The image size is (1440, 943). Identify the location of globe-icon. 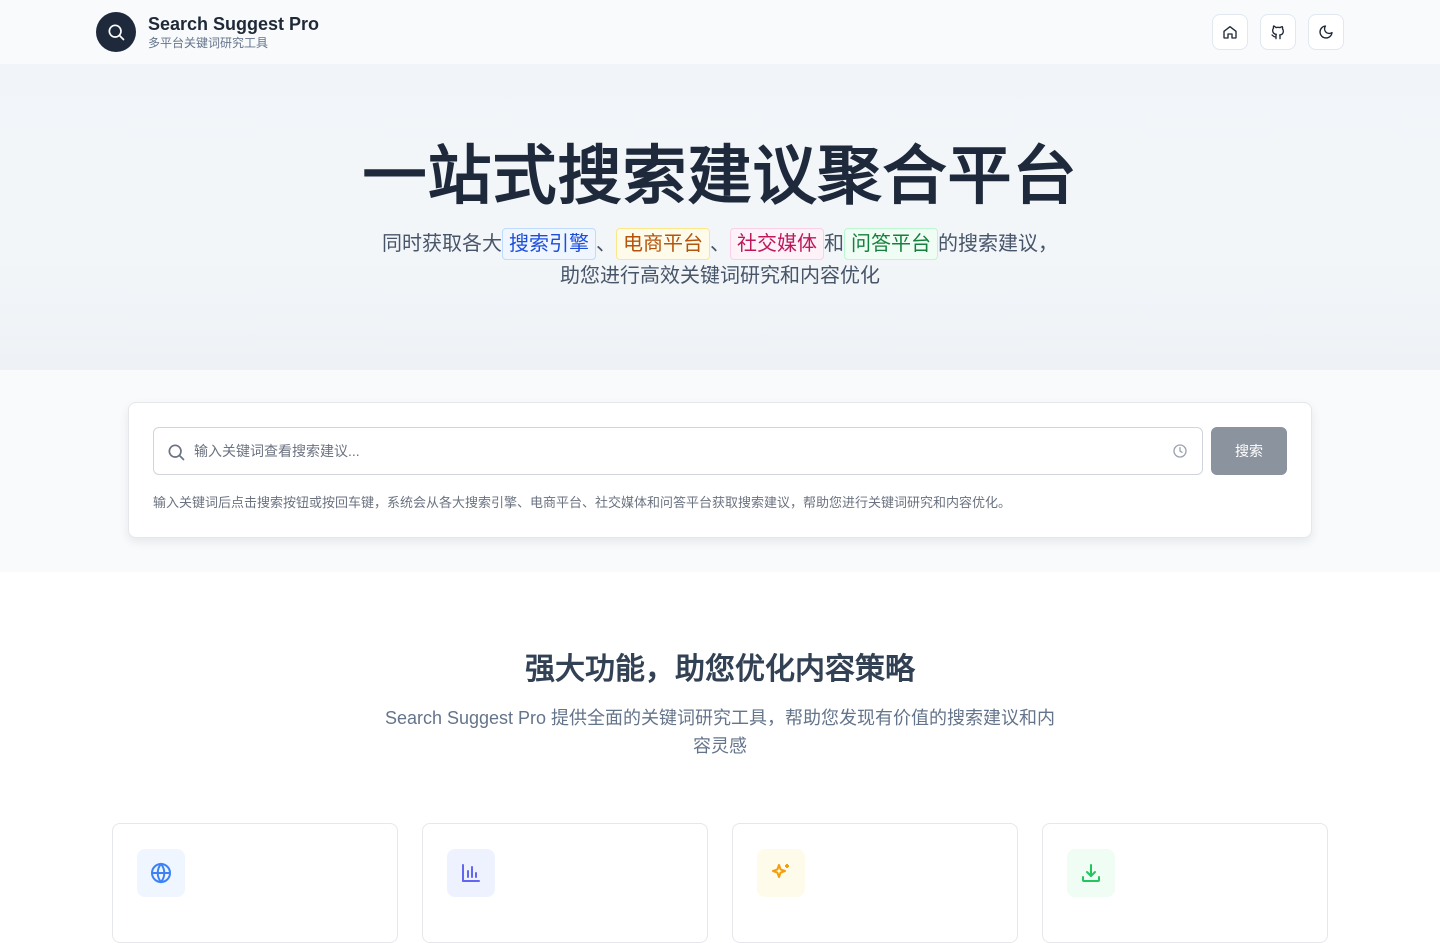
(161, 873).